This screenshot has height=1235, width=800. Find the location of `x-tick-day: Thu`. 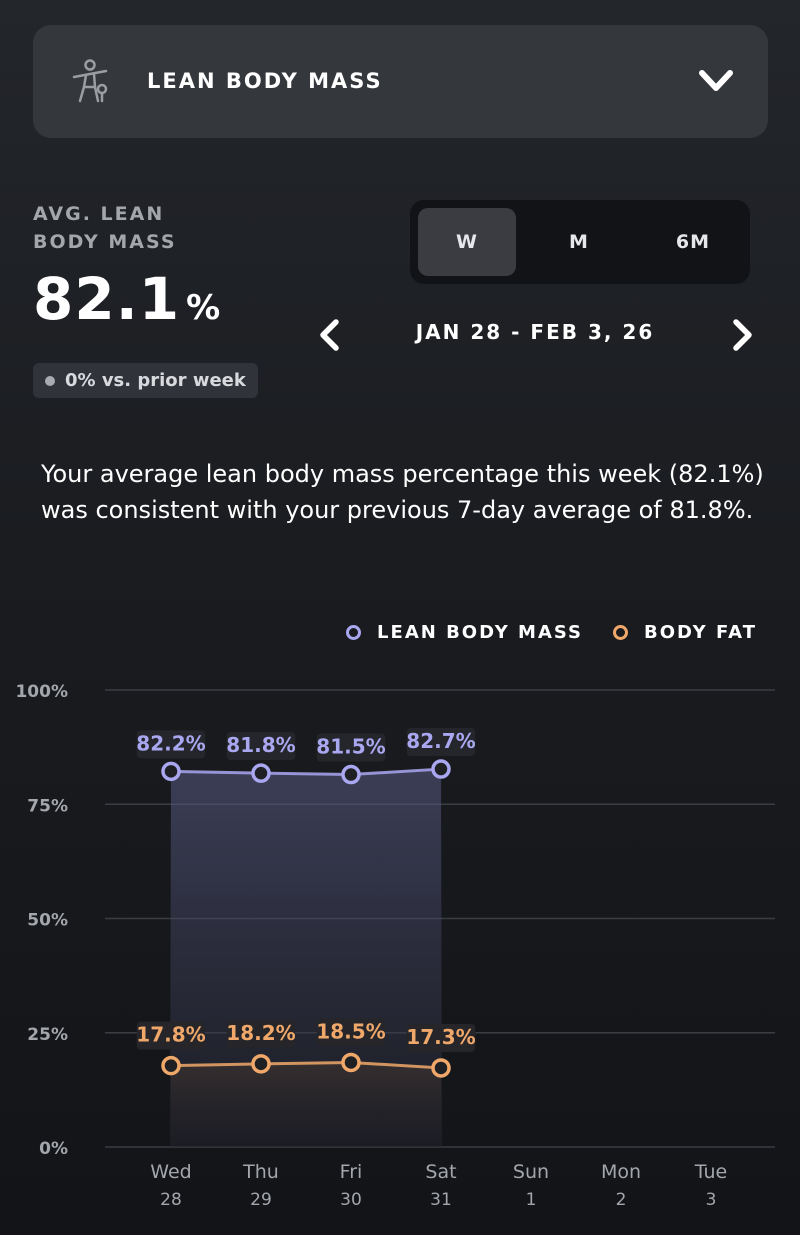

x-tick-day: Thu is located at coordinates (260, 1172).